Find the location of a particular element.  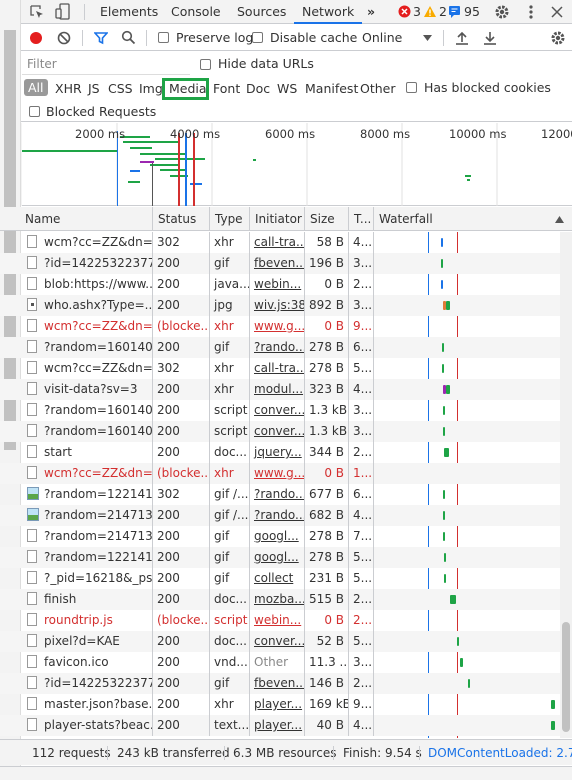

initiator-cell: wiv.js:38 is located at coordinates (277, 305).